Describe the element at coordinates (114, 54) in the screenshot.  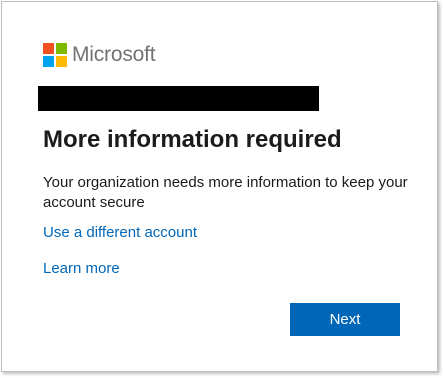
I see `brand-name: Microsoft` at that location.